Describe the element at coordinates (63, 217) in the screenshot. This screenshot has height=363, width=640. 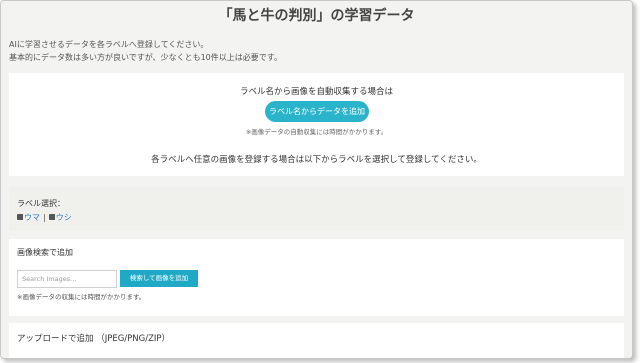
I see `label-ushi-text: ウシ` at that location.